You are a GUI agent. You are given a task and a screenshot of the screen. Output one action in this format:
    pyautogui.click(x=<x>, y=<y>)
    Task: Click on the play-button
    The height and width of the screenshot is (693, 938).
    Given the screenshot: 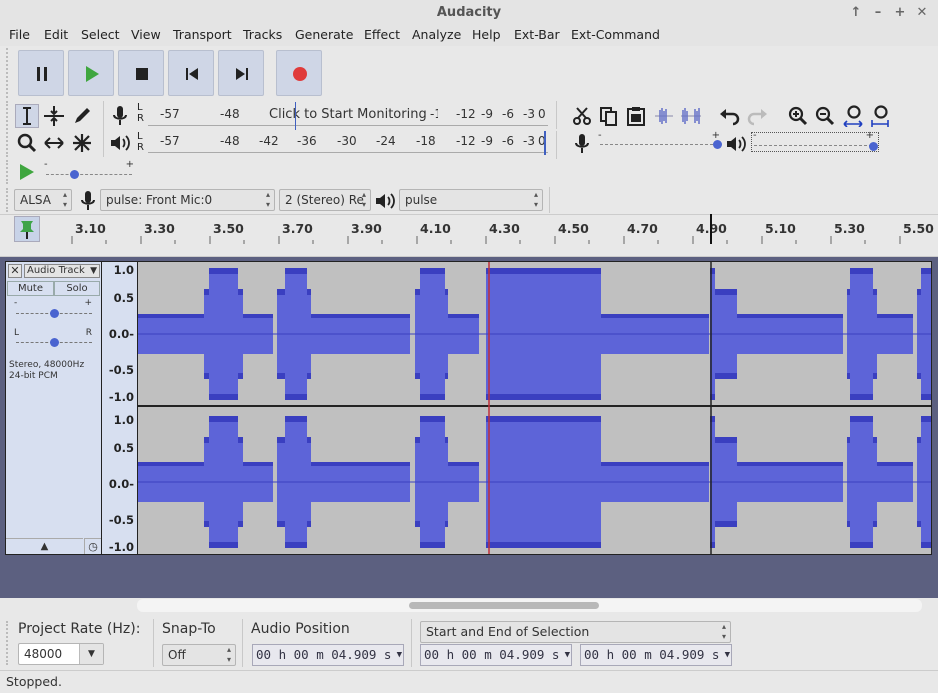 What is the action you would take?
    pyautogui.click(x=91, y=73)
    